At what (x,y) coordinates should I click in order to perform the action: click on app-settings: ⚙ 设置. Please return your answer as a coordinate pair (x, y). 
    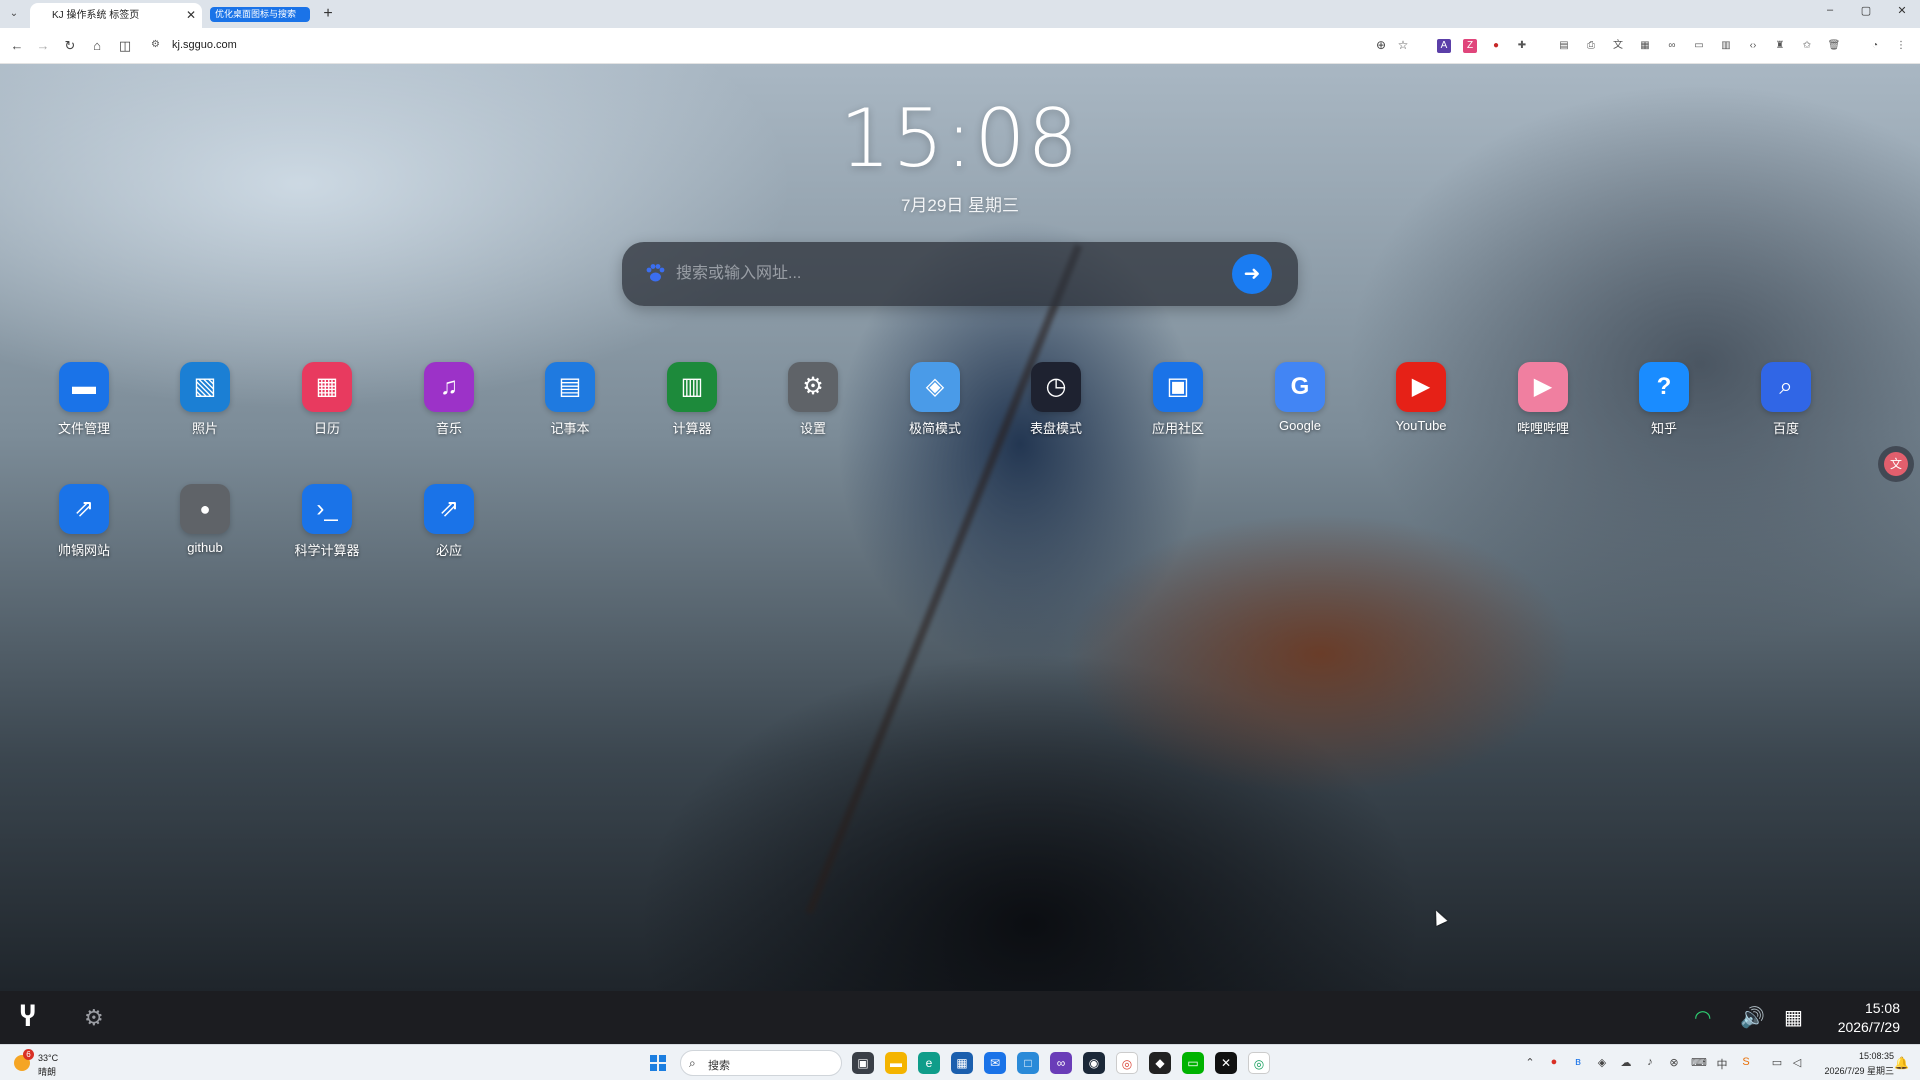
    Looking at the image, I should click on (813, 407).